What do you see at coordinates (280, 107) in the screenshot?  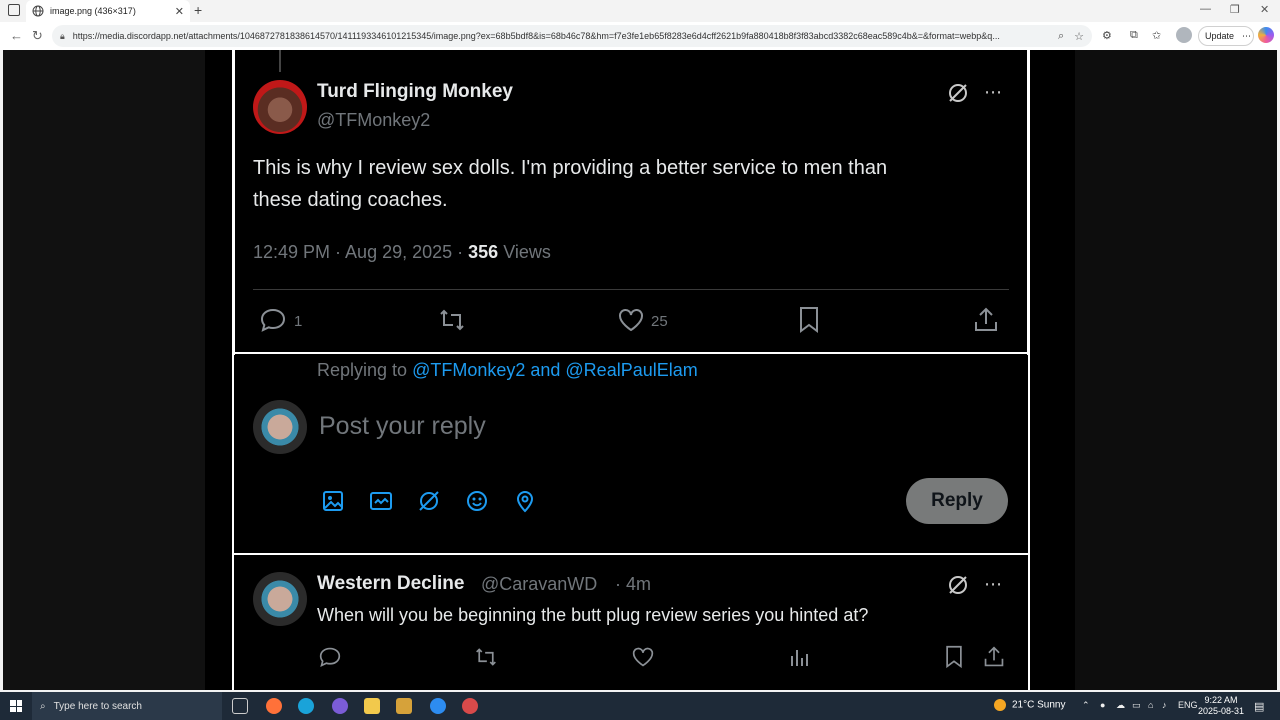 I see `avatar` at bounding box center [280, 107].